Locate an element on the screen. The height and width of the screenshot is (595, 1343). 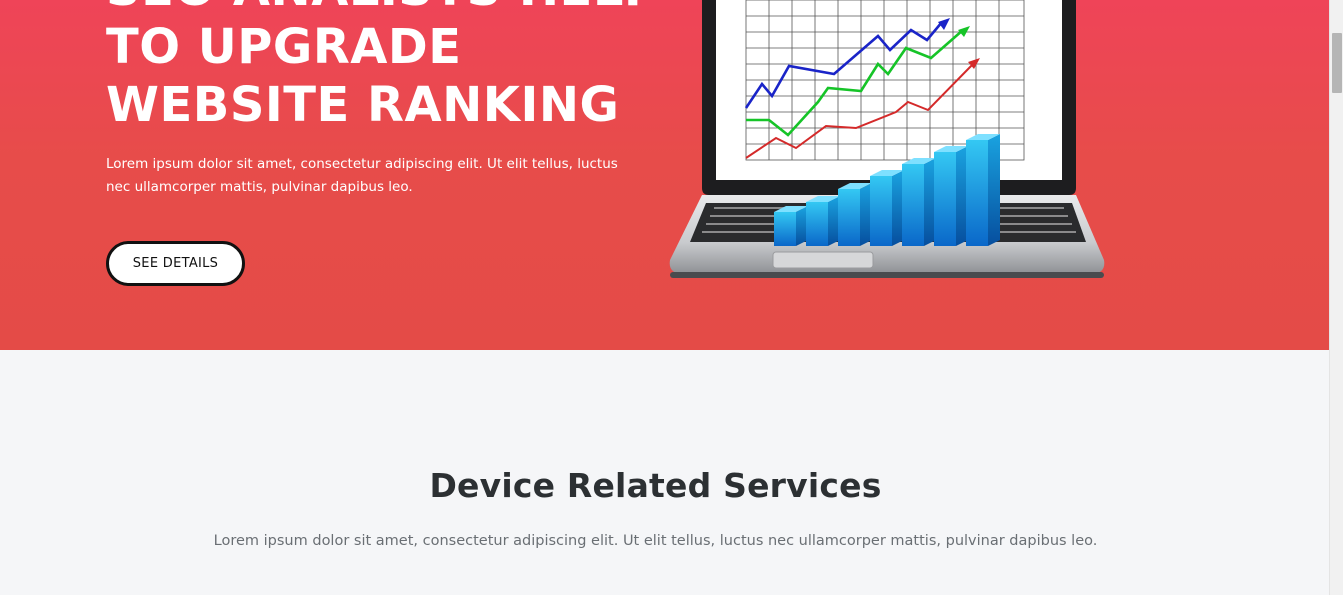
see-details-button: SEE DETAILS is located at coordinates (175, 263).